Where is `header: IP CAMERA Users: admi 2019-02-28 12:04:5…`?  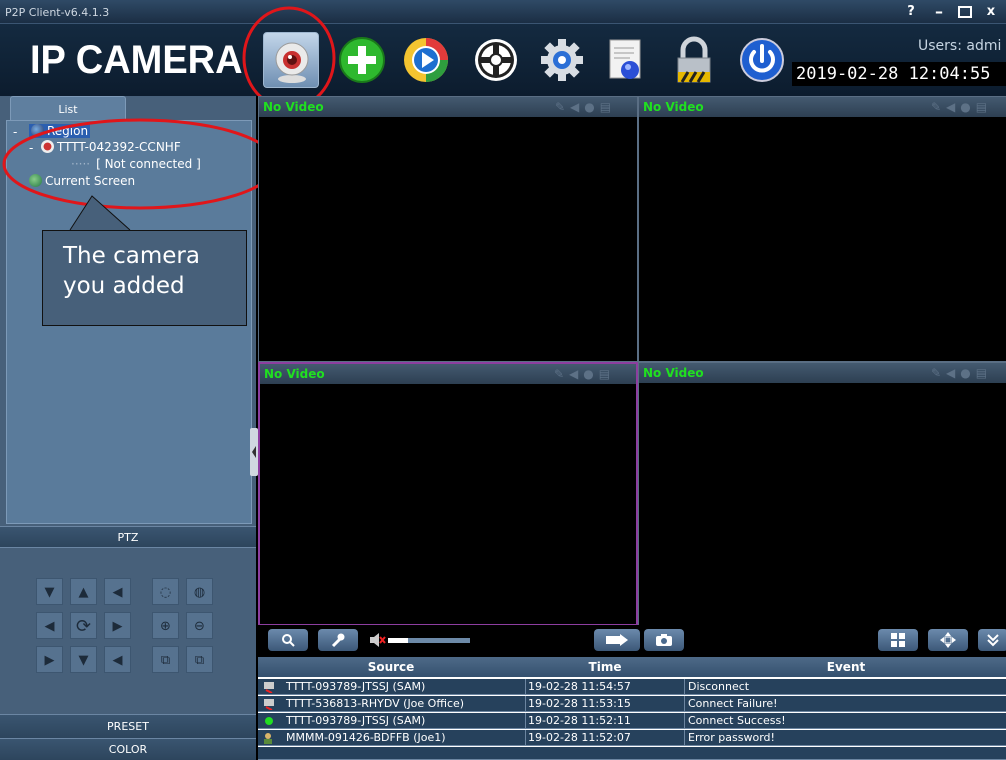
header: IP CAMERA Users: admi 2019-02-28 12:04:5… is located at coordinates (503, 58).